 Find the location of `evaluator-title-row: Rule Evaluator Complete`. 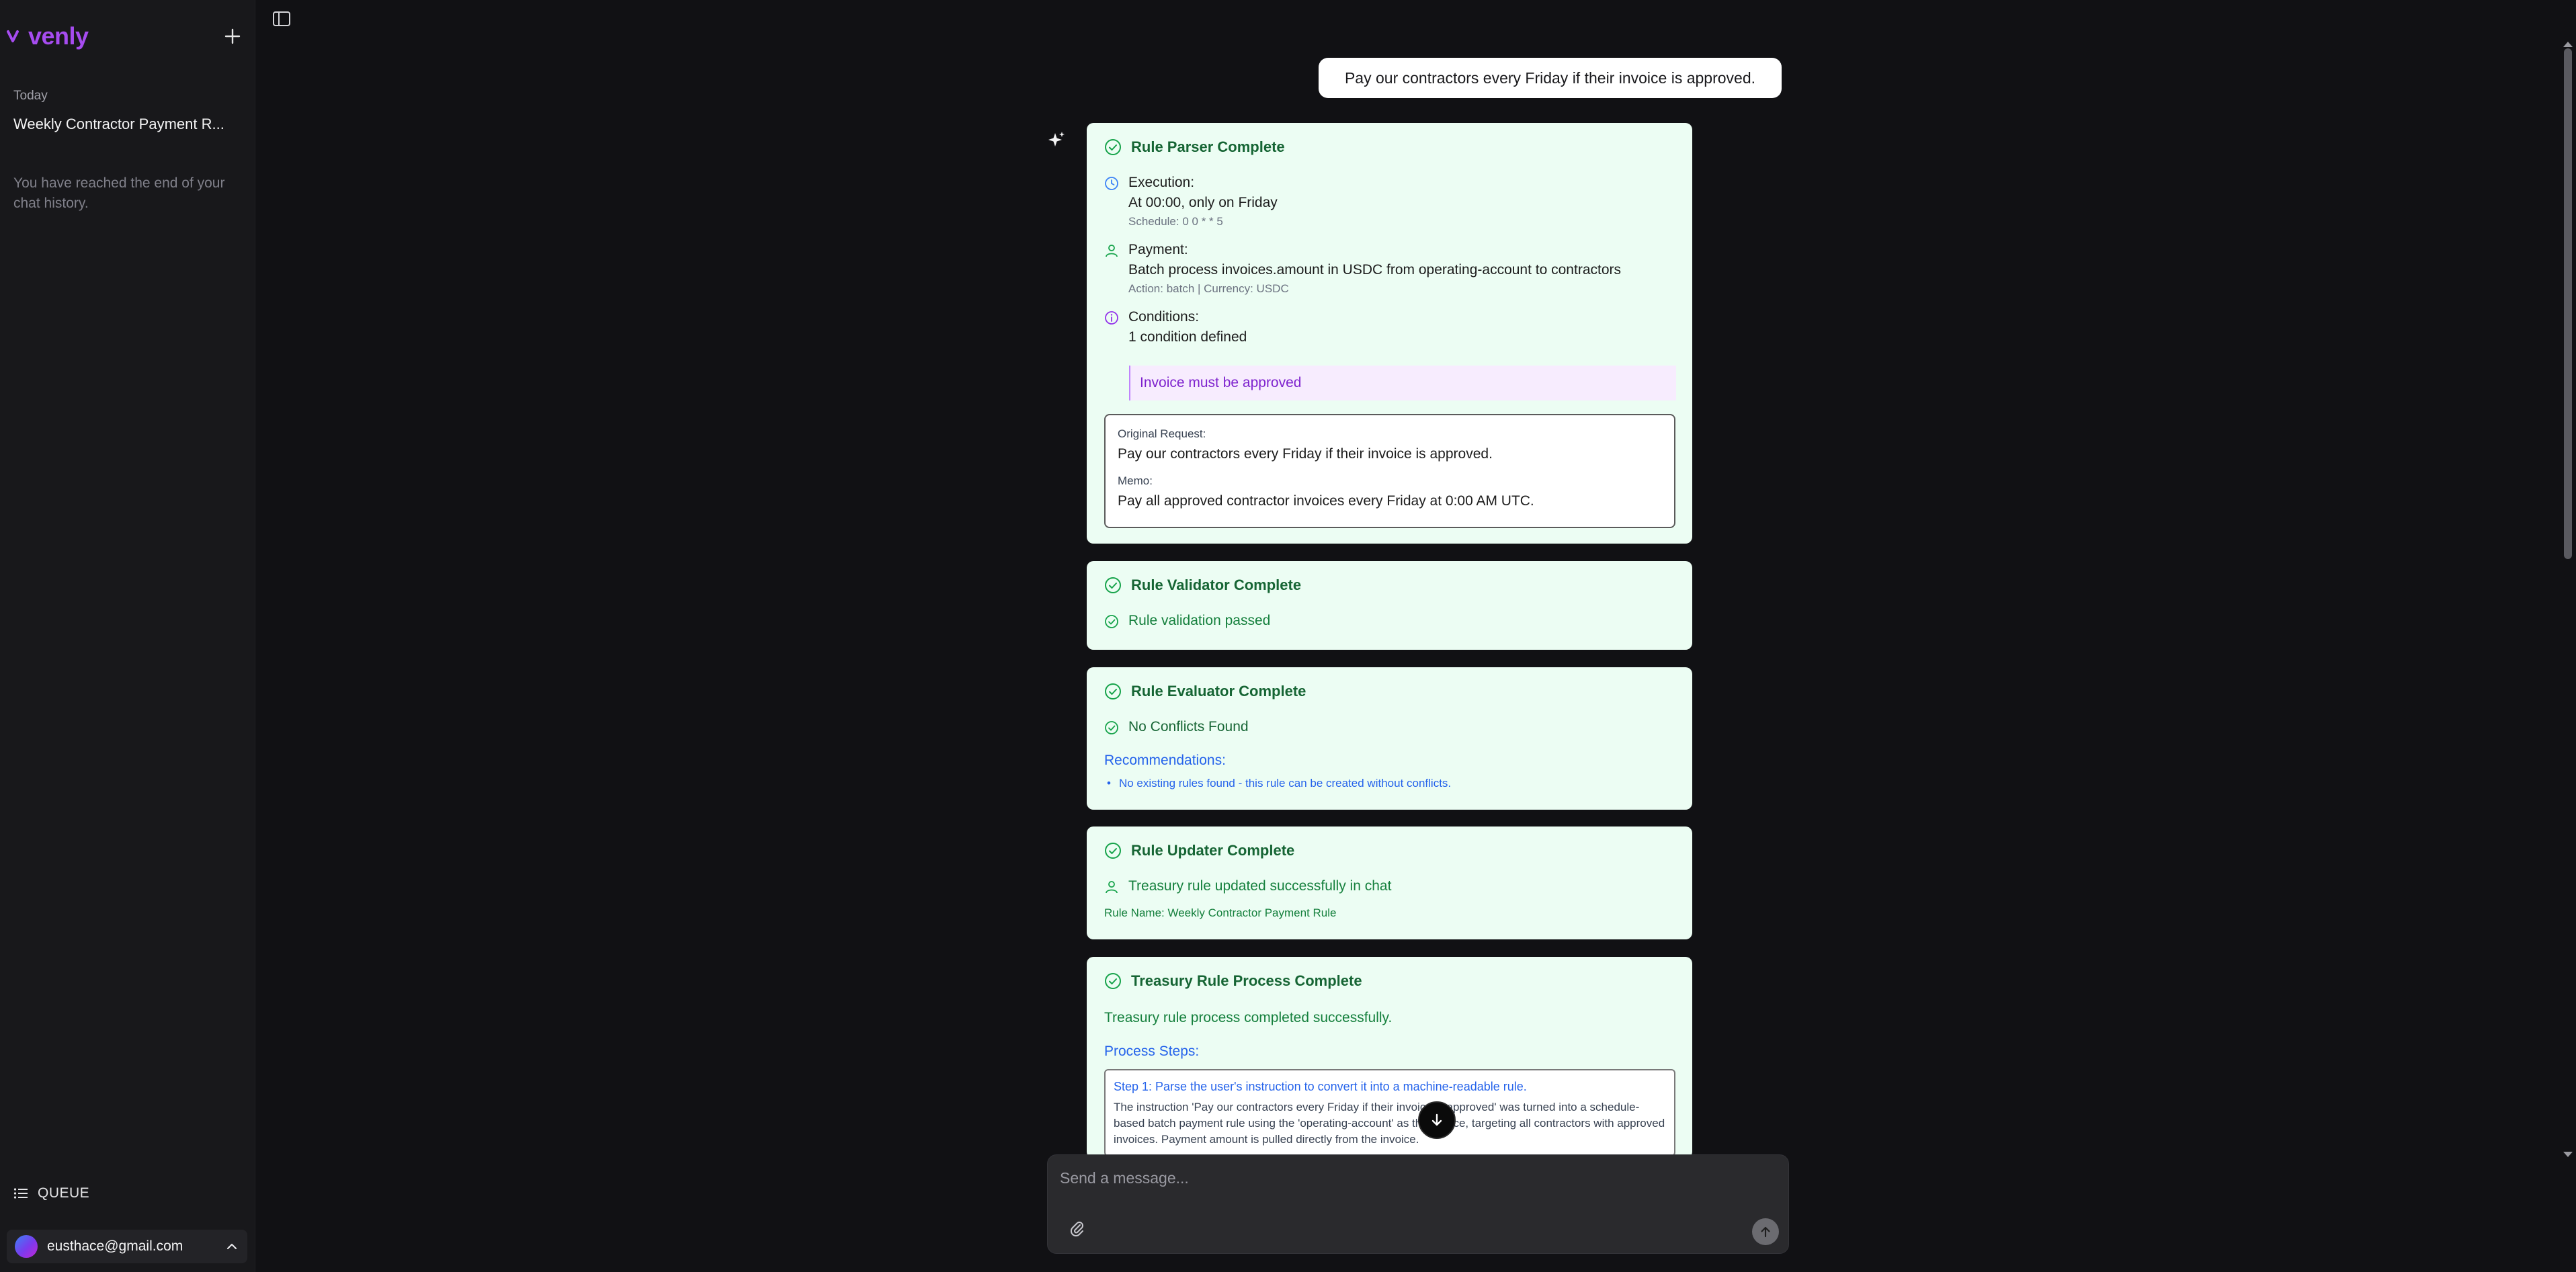

evaluator-title-row: Rule Evaluator Complete is located at coordinates (1390, 691).